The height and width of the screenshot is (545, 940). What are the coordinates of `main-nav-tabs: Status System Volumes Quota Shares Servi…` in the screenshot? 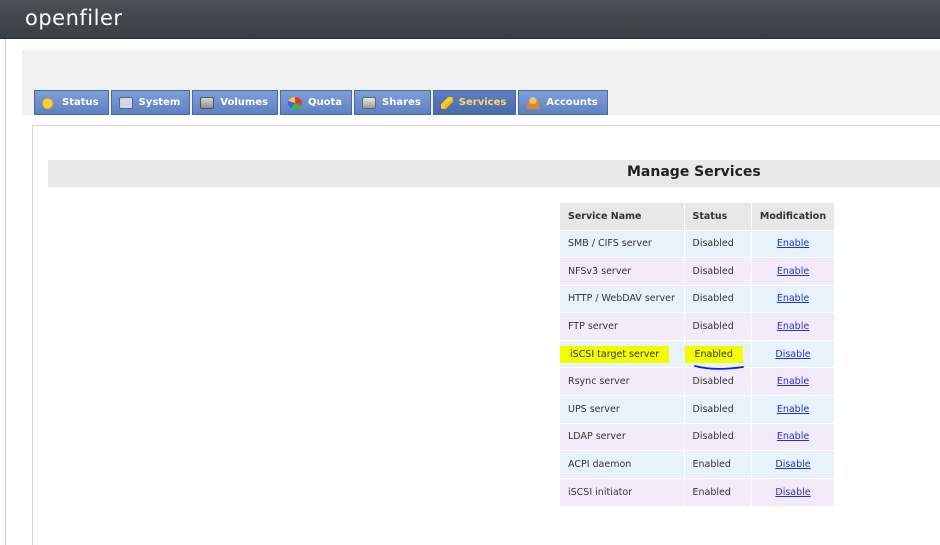 It's located at (321, 102).